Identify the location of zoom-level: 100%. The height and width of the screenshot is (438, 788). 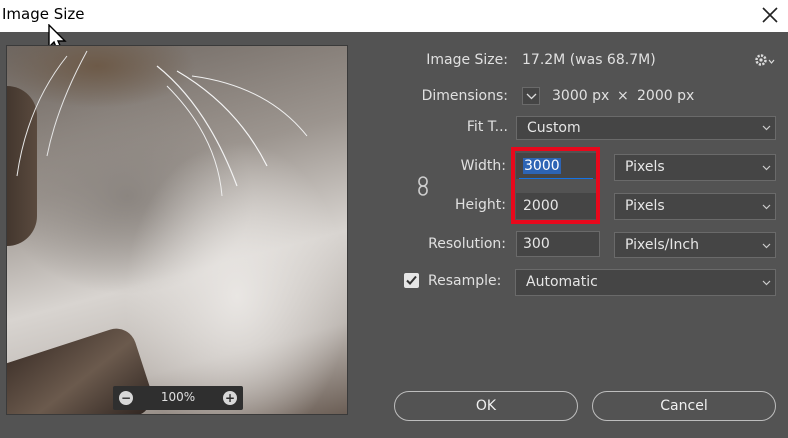
(178, 397).